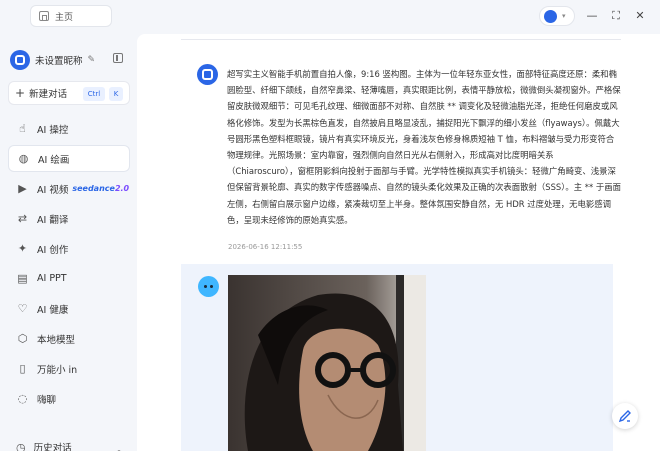 The image size is (660, 451). What do you see at coordinates (52, 447) in the screenshot?
I see `history-label: 历史对话` at bounding box center [52, 447].